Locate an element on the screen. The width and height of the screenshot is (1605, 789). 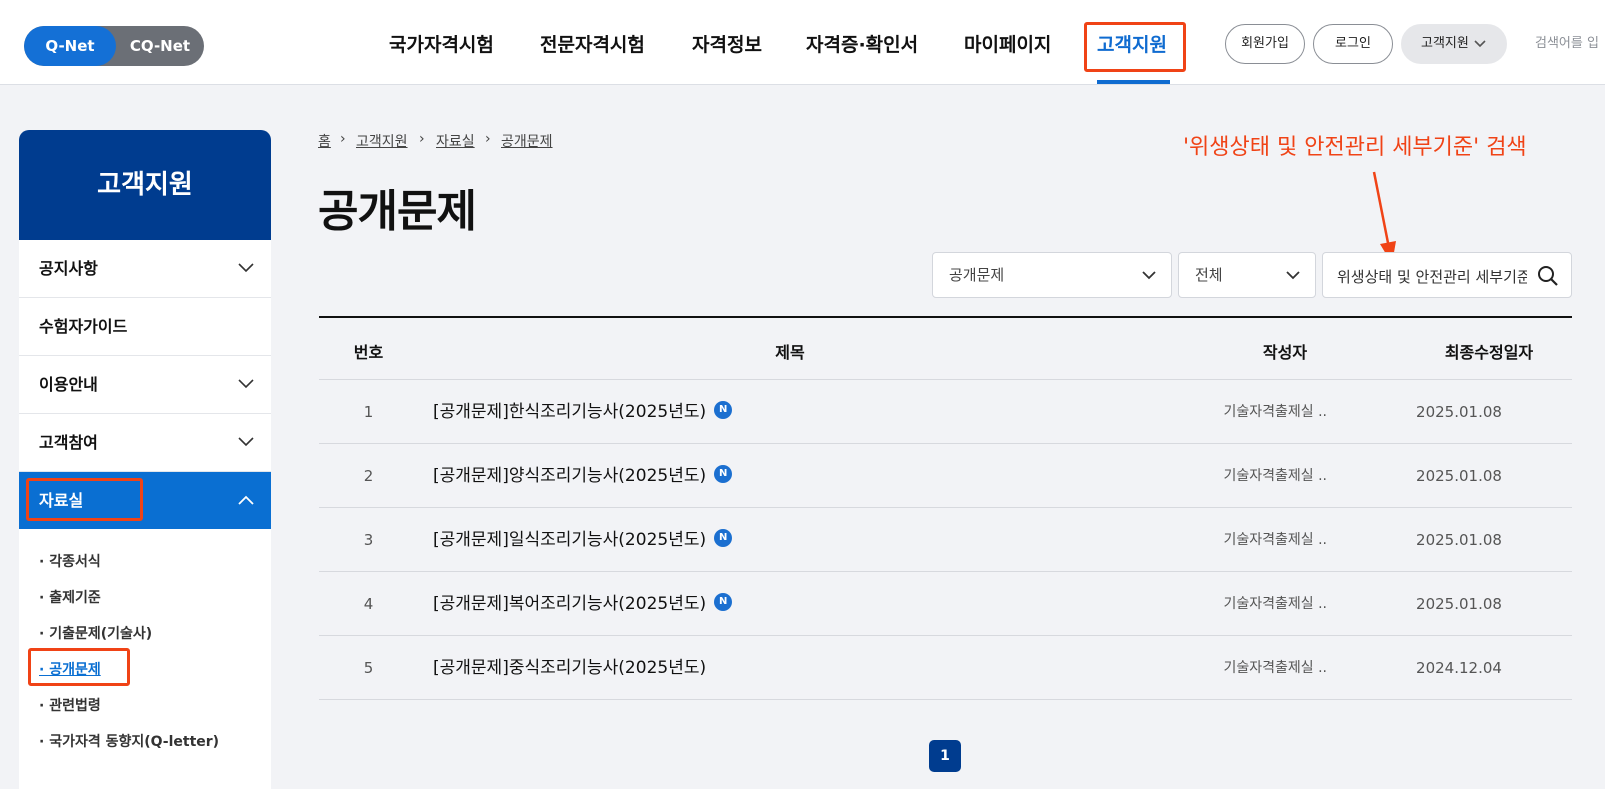
page-title: 공개문제 is located at coordinates (397, 211).